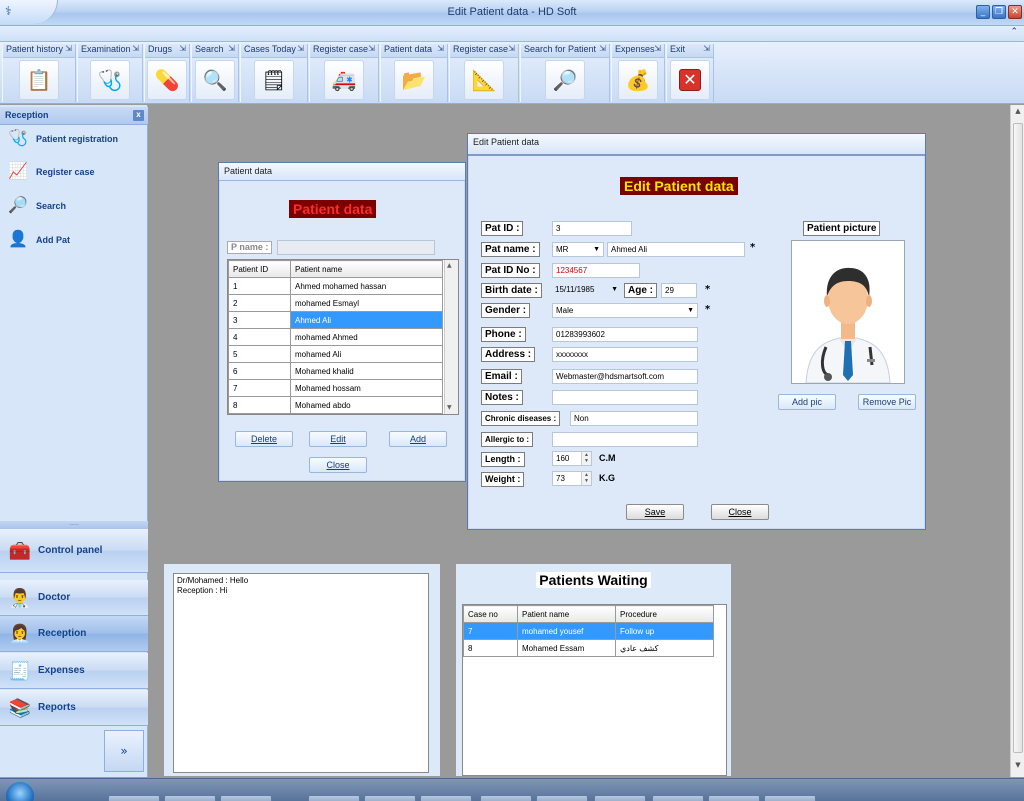  Describe the element at coordinates (690, 80) in the screenshot. I see `exit-button: ✕` at that location.